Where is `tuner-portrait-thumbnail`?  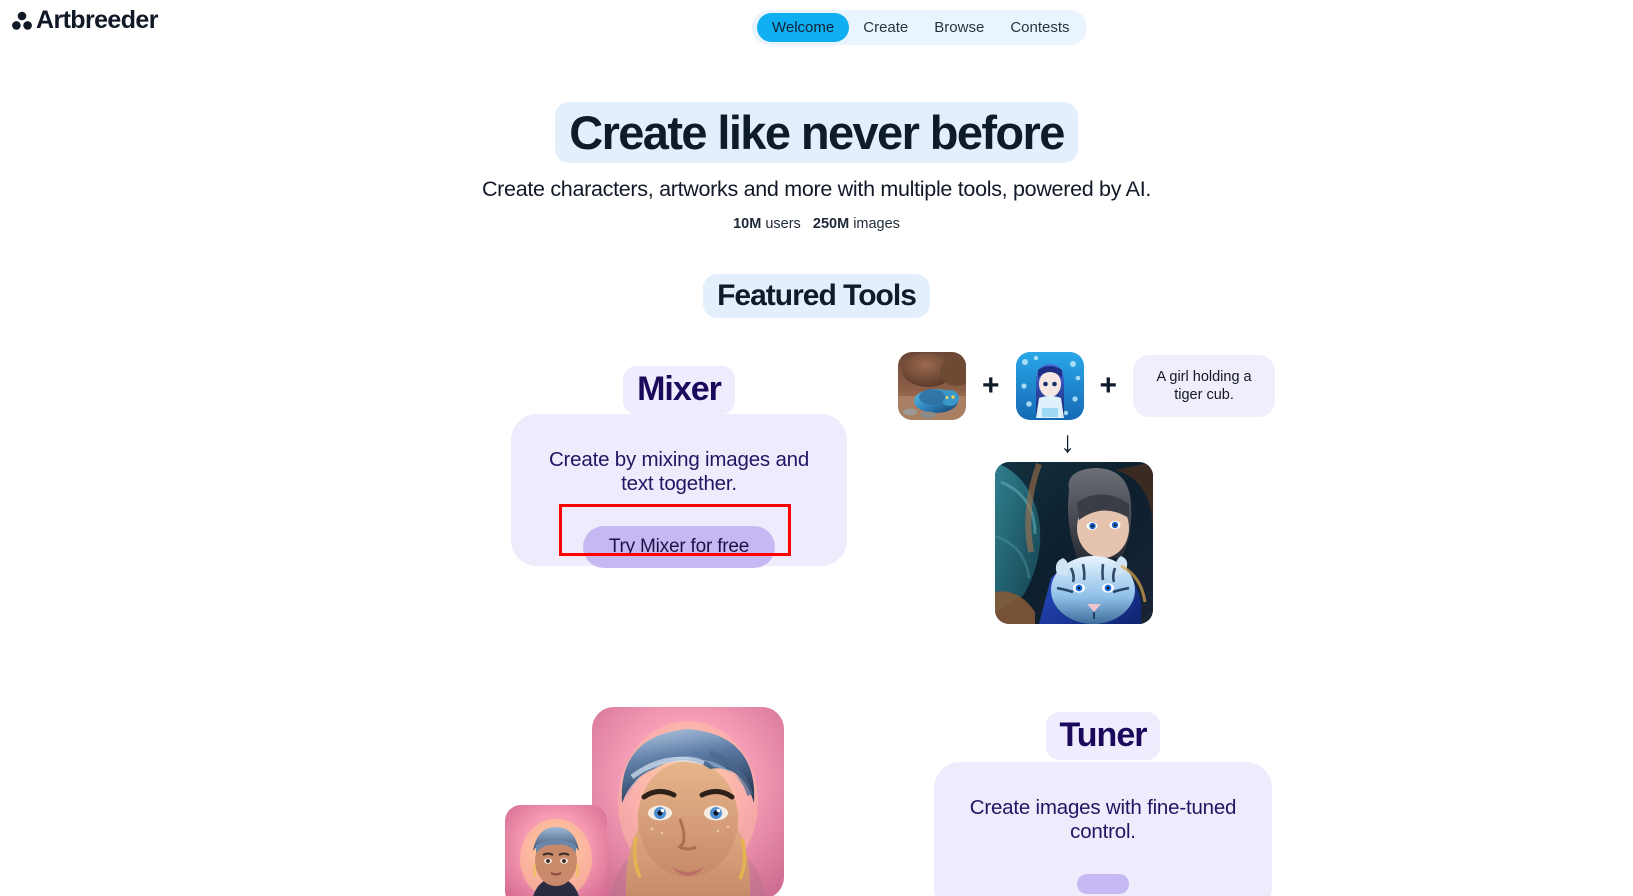 tuner-portrait-thumbnail is located at coordinates (556, 850).